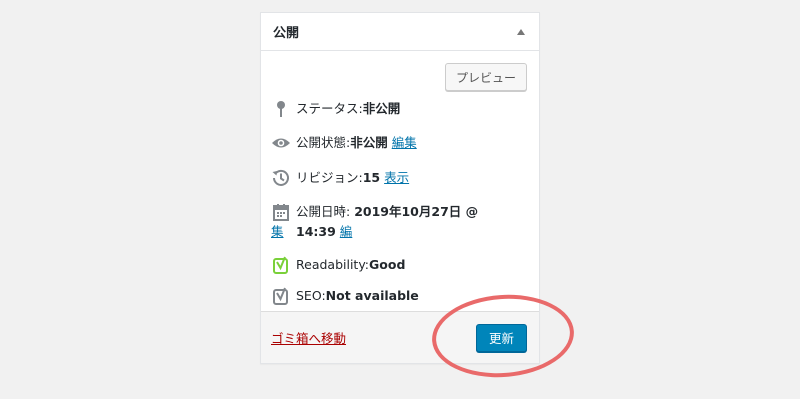 The height and width of the screenshot is (399, 800). What do you see at coordinates (372, 295) in the screenshot?
I see `seo-value: Not available` at bounding box center [372, 295].